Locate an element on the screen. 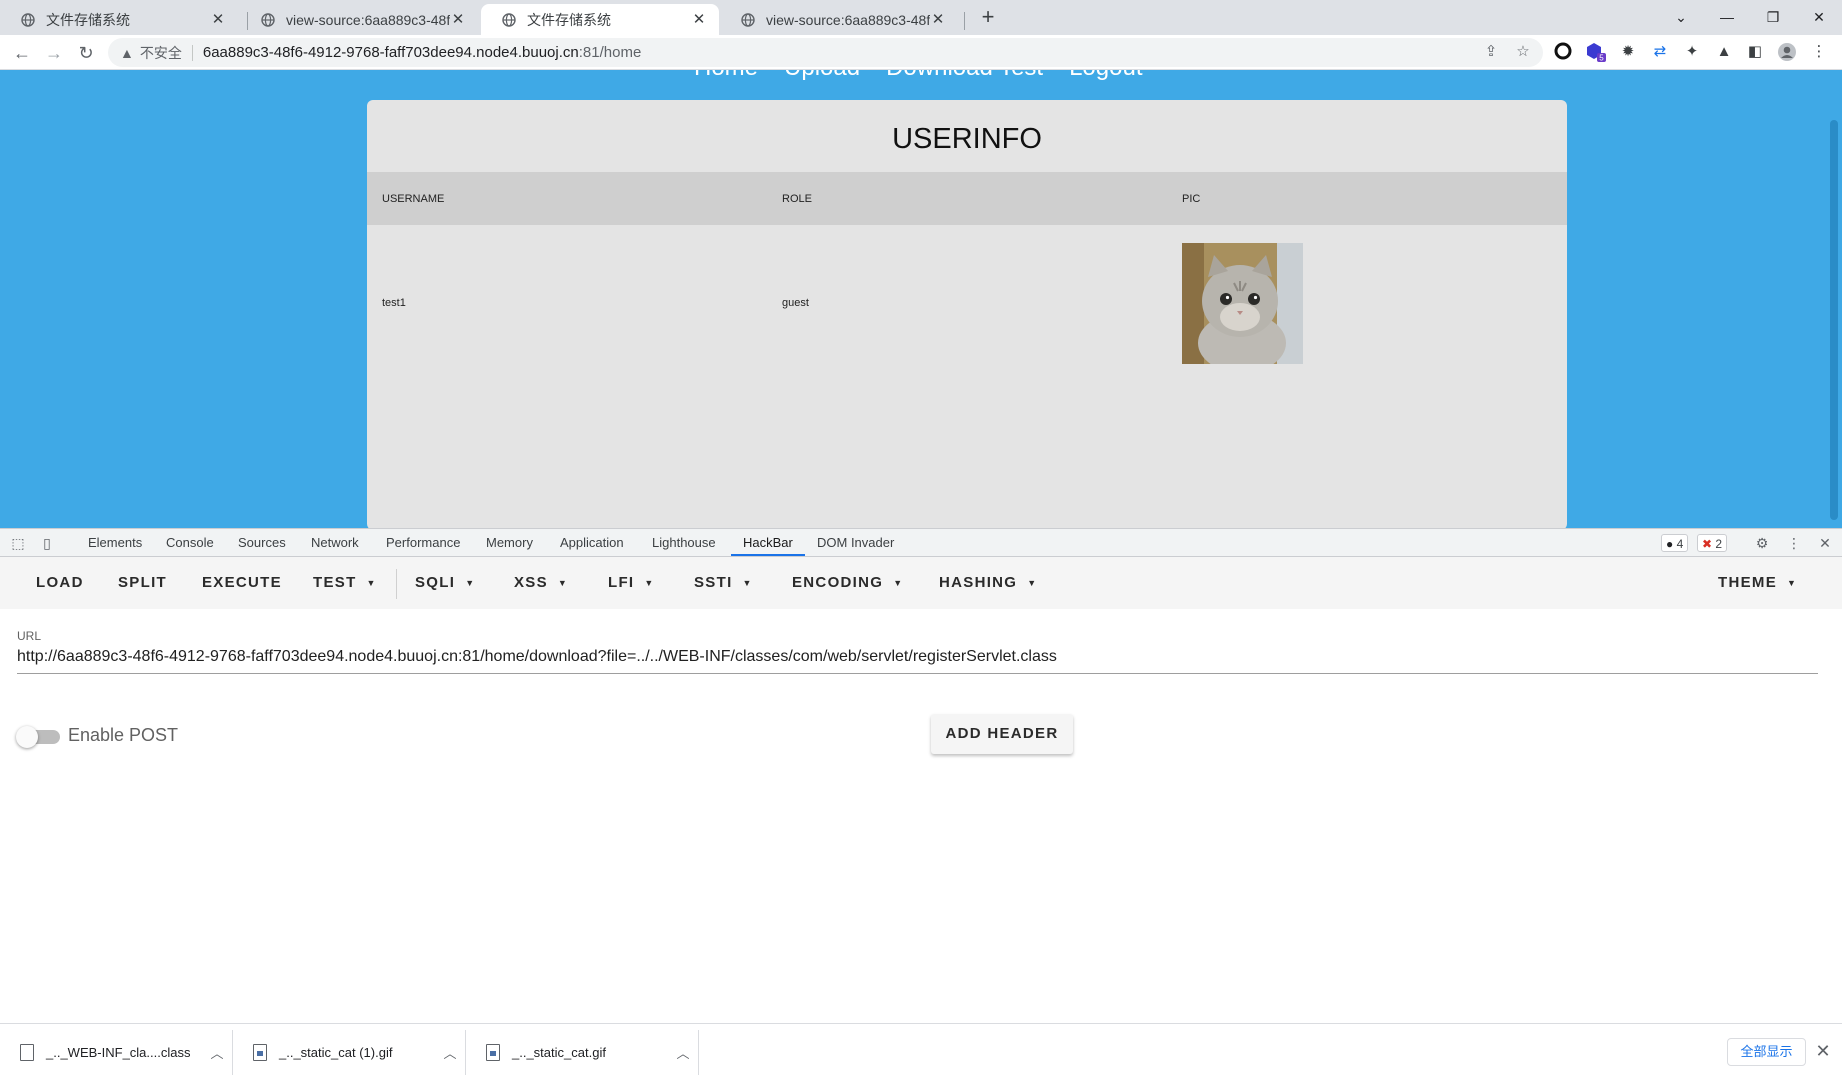 Image resolution: width=1842 pixels, height=1080 pixels. hashing-menu-label: HASHING is located at coordinates (978, 582).